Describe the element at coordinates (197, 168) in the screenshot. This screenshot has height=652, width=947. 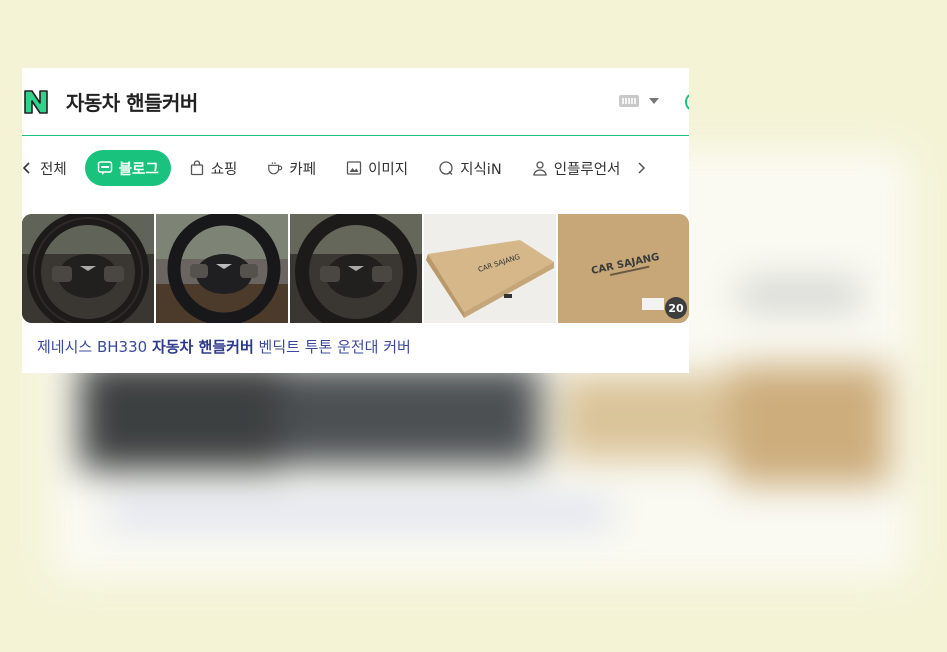
I see `shopping-bag-icon` at that location.